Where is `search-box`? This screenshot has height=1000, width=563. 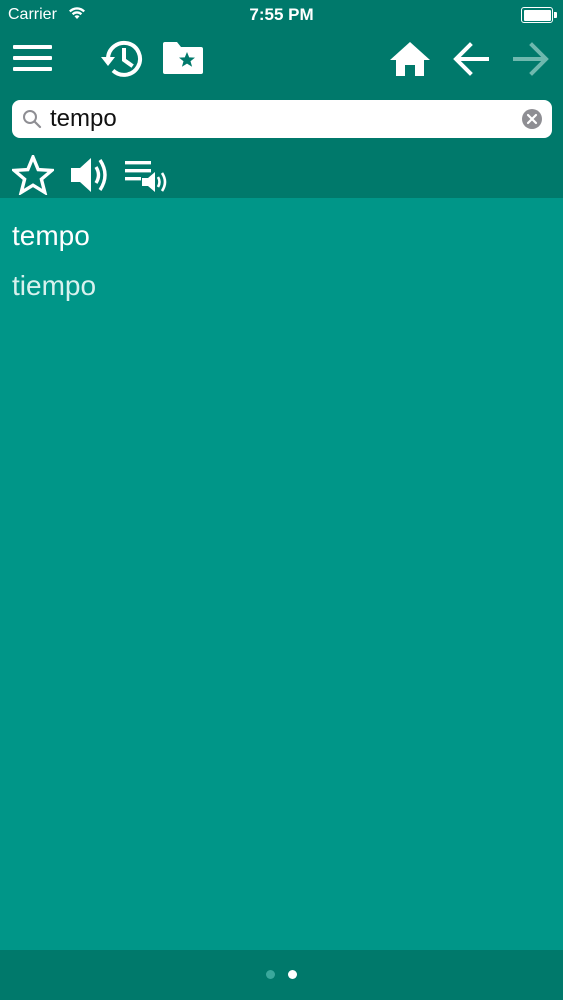
search-box is located at coordinates (282, 119).